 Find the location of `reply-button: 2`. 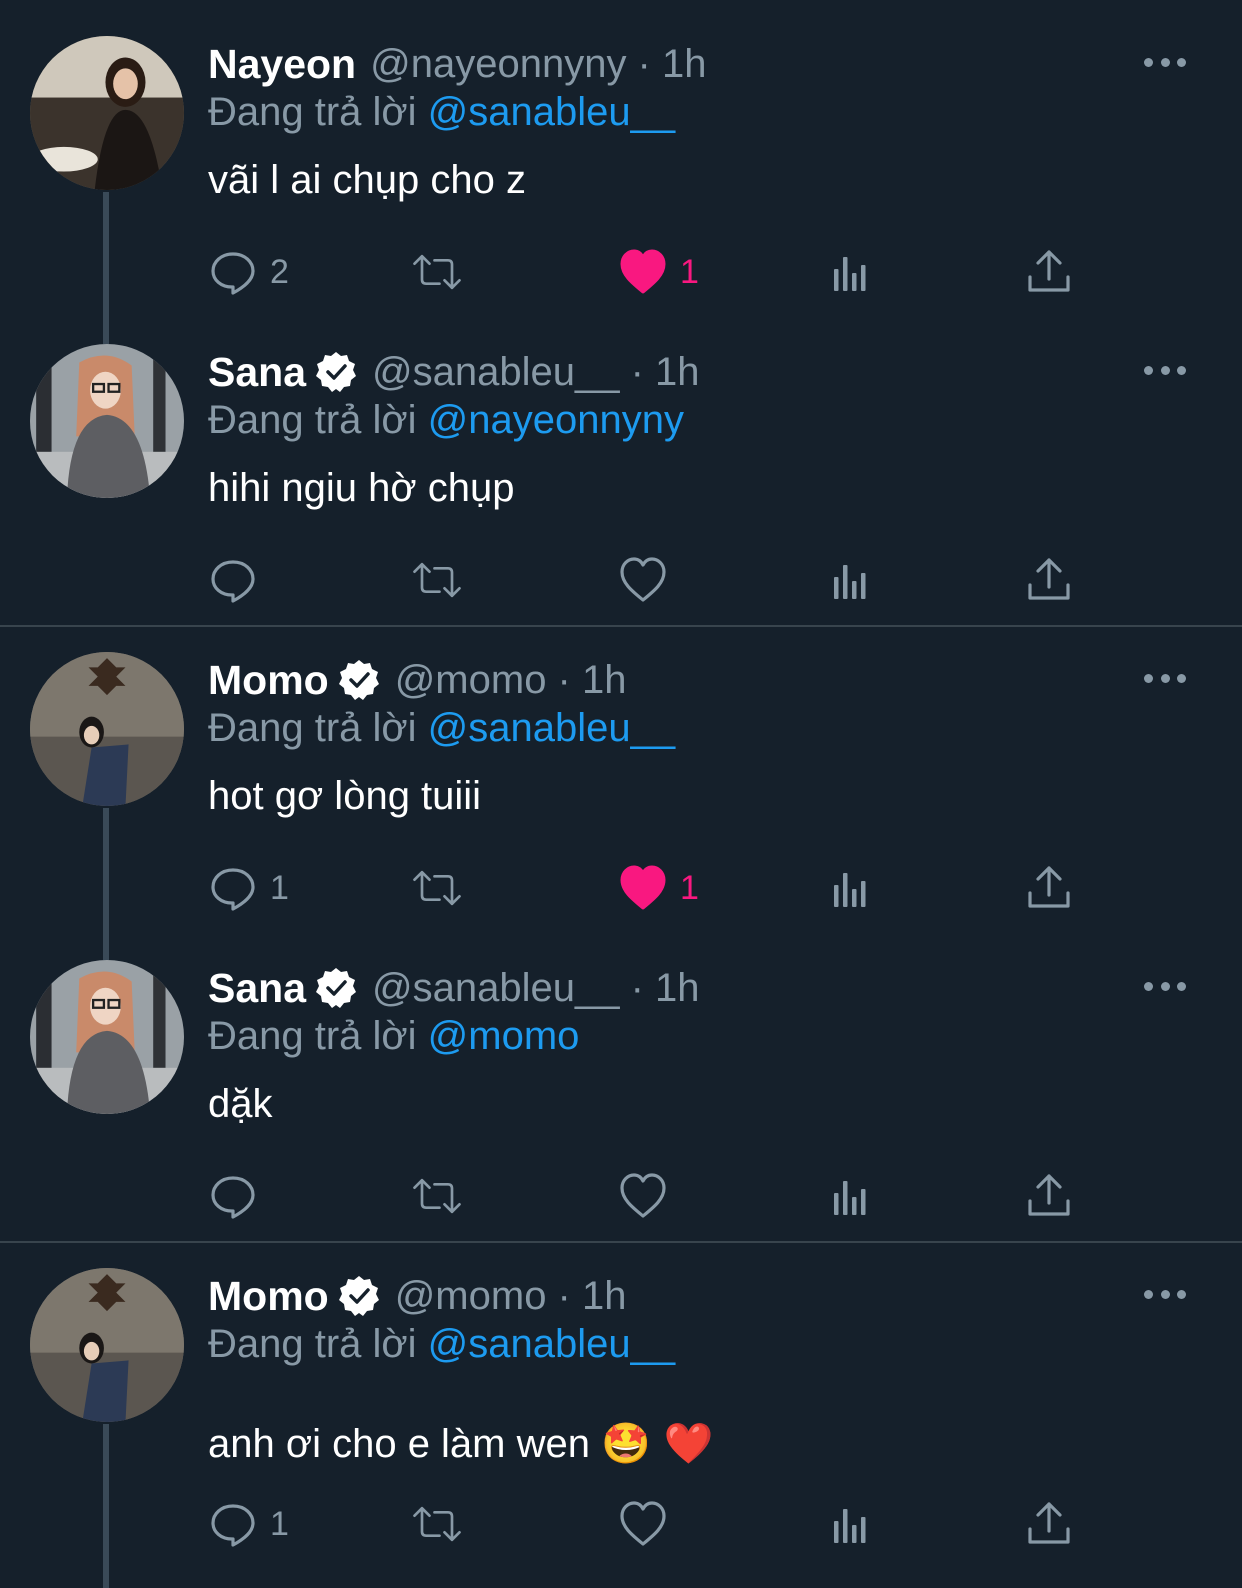

reply-button: 2 is located at coordinates (248, 272).